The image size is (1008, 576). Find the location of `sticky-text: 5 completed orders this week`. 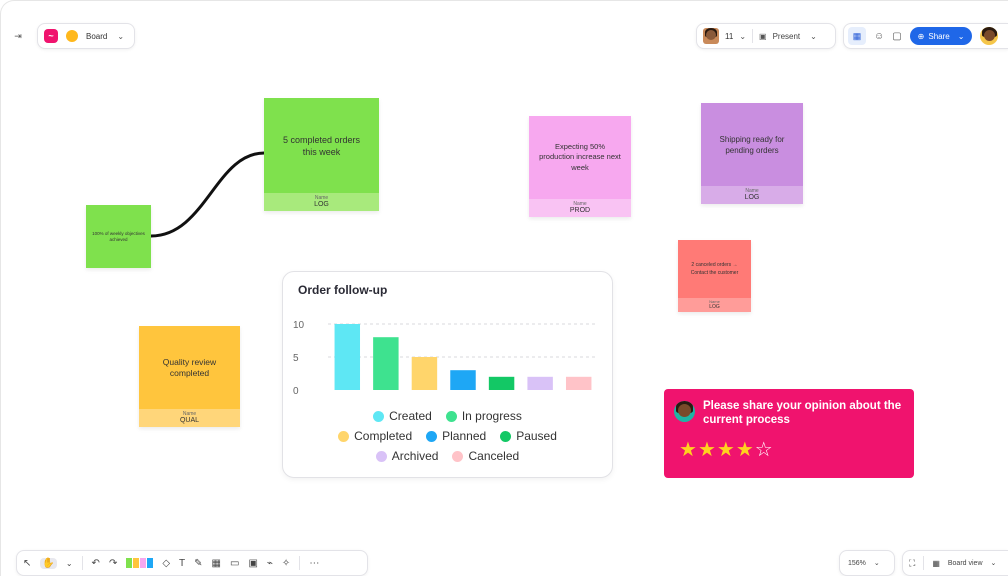

sticky-text: 5 completed orders this week is located at coordinates (321, 145).